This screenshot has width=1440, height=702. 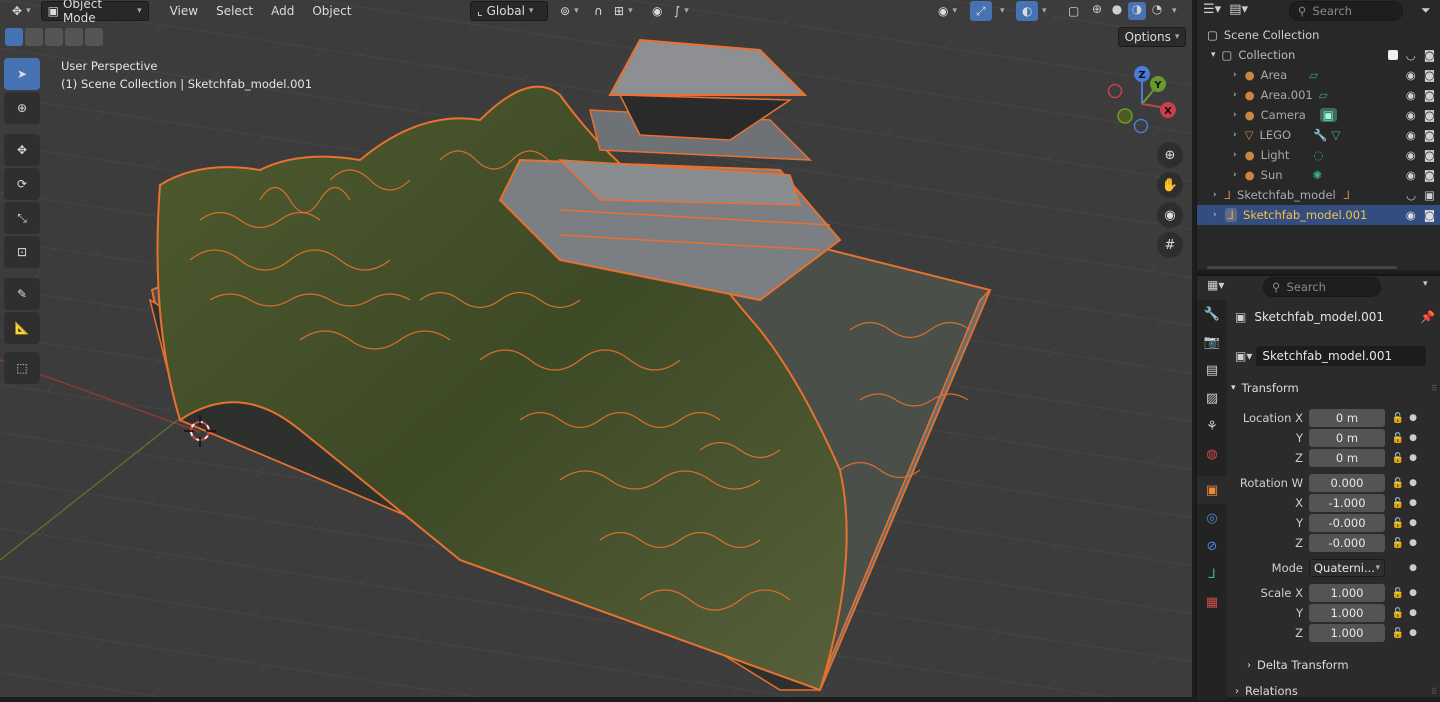 What do you see at coordinates (1434, 691) in the screenshot?
I see `drag-handle-icon: ⠿` at bounding box center [1434, 691].